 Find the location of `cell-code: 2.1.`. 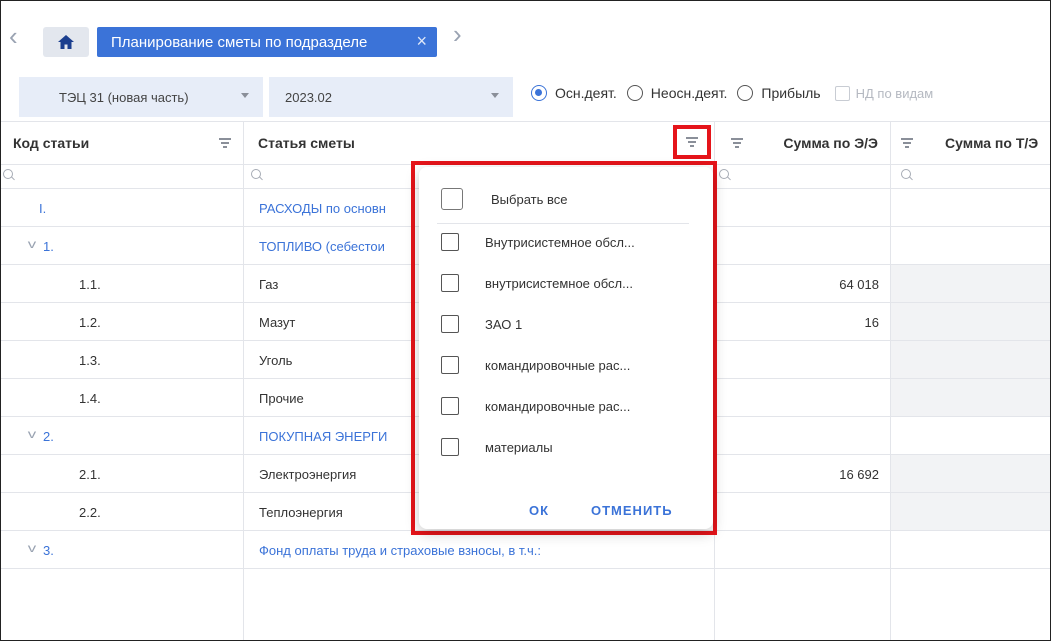

cell-code: 2.1. is located at coordinates (90, 474).